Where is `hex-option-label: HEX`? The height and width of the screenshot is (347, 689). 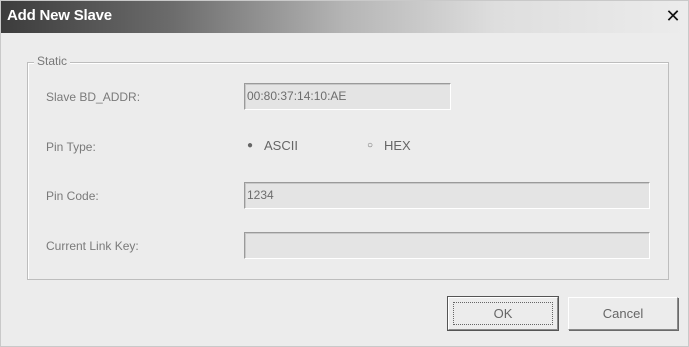 hex-option-label: HEX is located at coordinates (397, 145).